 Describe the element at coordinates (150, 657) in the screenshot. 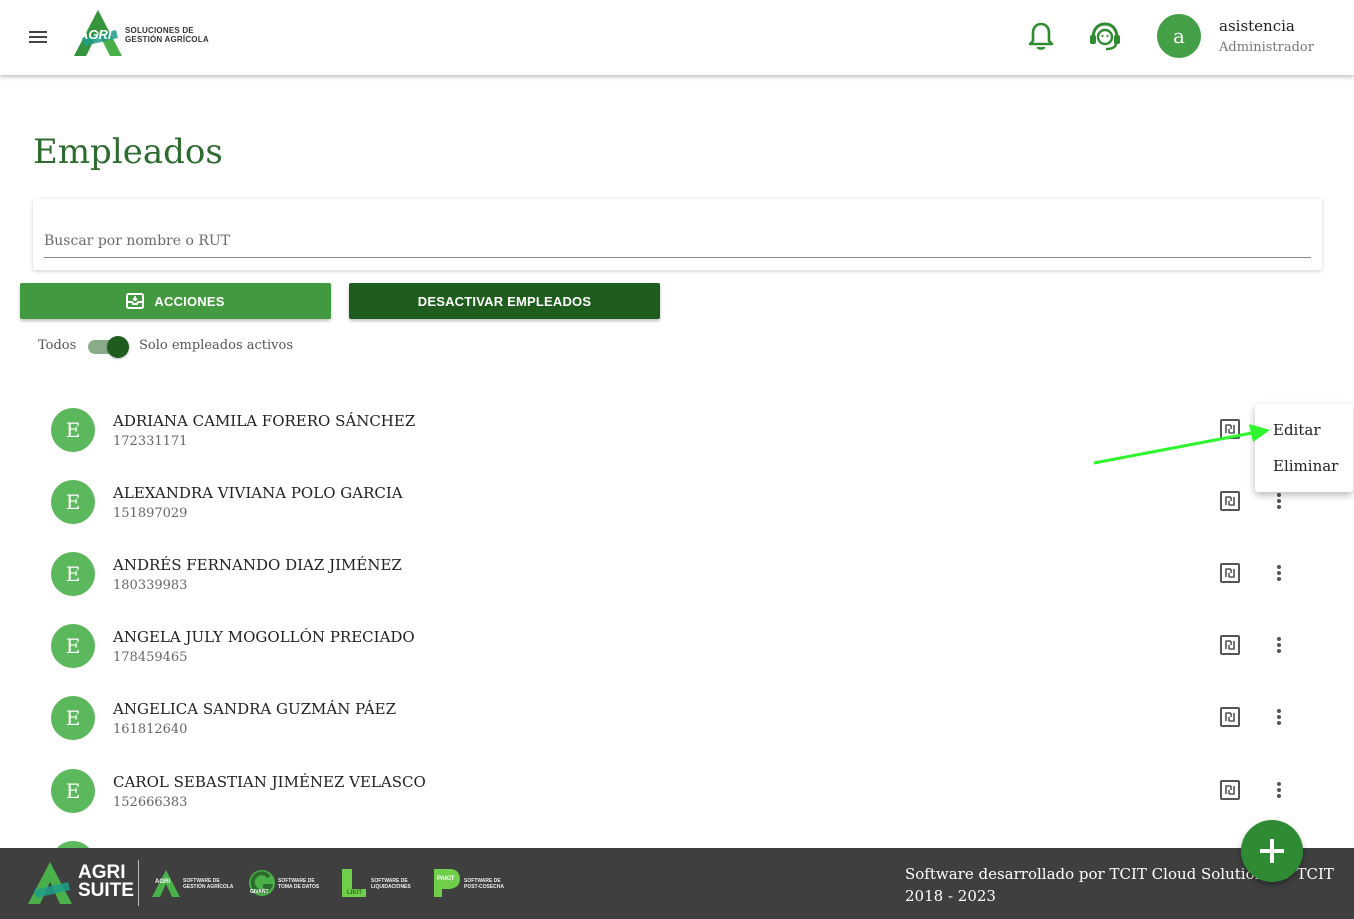

I see `employee-rut: 178459465` at that location.